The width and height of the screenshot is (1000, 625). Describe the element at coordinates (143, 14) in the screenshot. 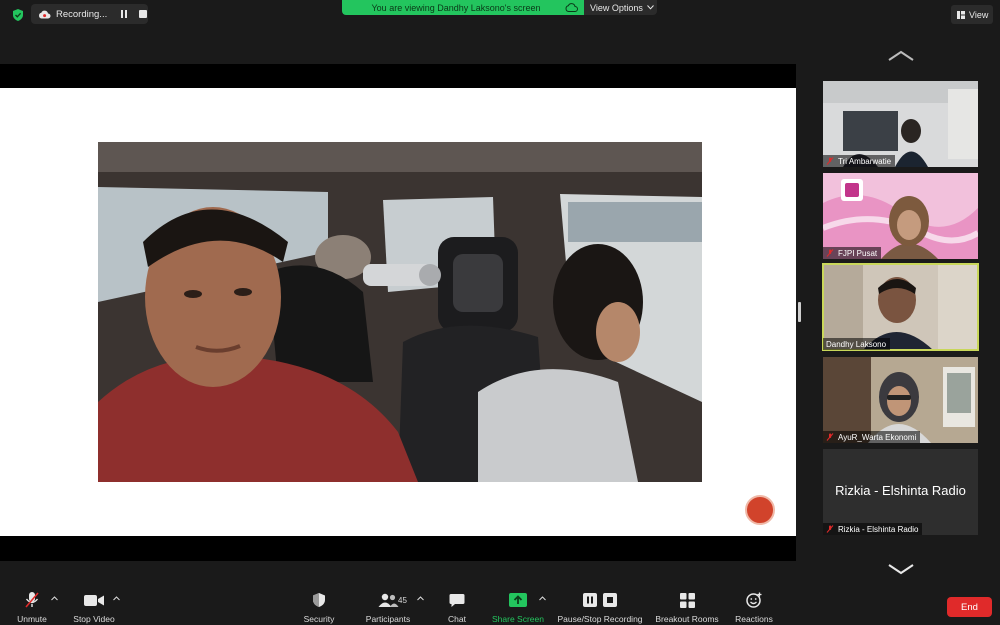

I see `stop-recording-icon` at that location.